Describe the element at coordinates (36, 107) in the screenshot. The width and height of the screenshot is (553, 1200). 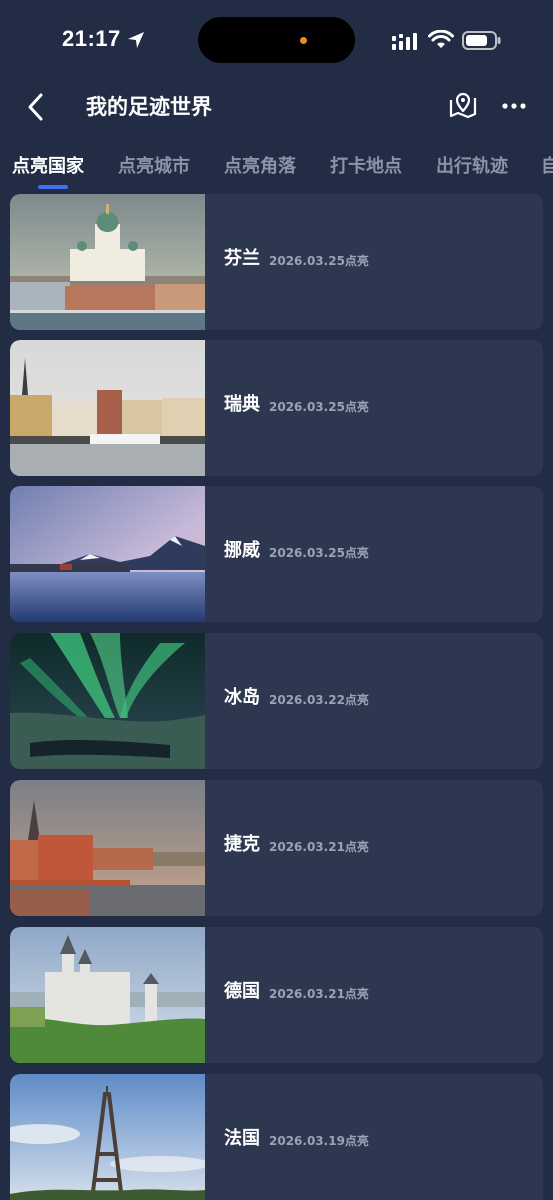
I see `back-arrow-icon` at that location.